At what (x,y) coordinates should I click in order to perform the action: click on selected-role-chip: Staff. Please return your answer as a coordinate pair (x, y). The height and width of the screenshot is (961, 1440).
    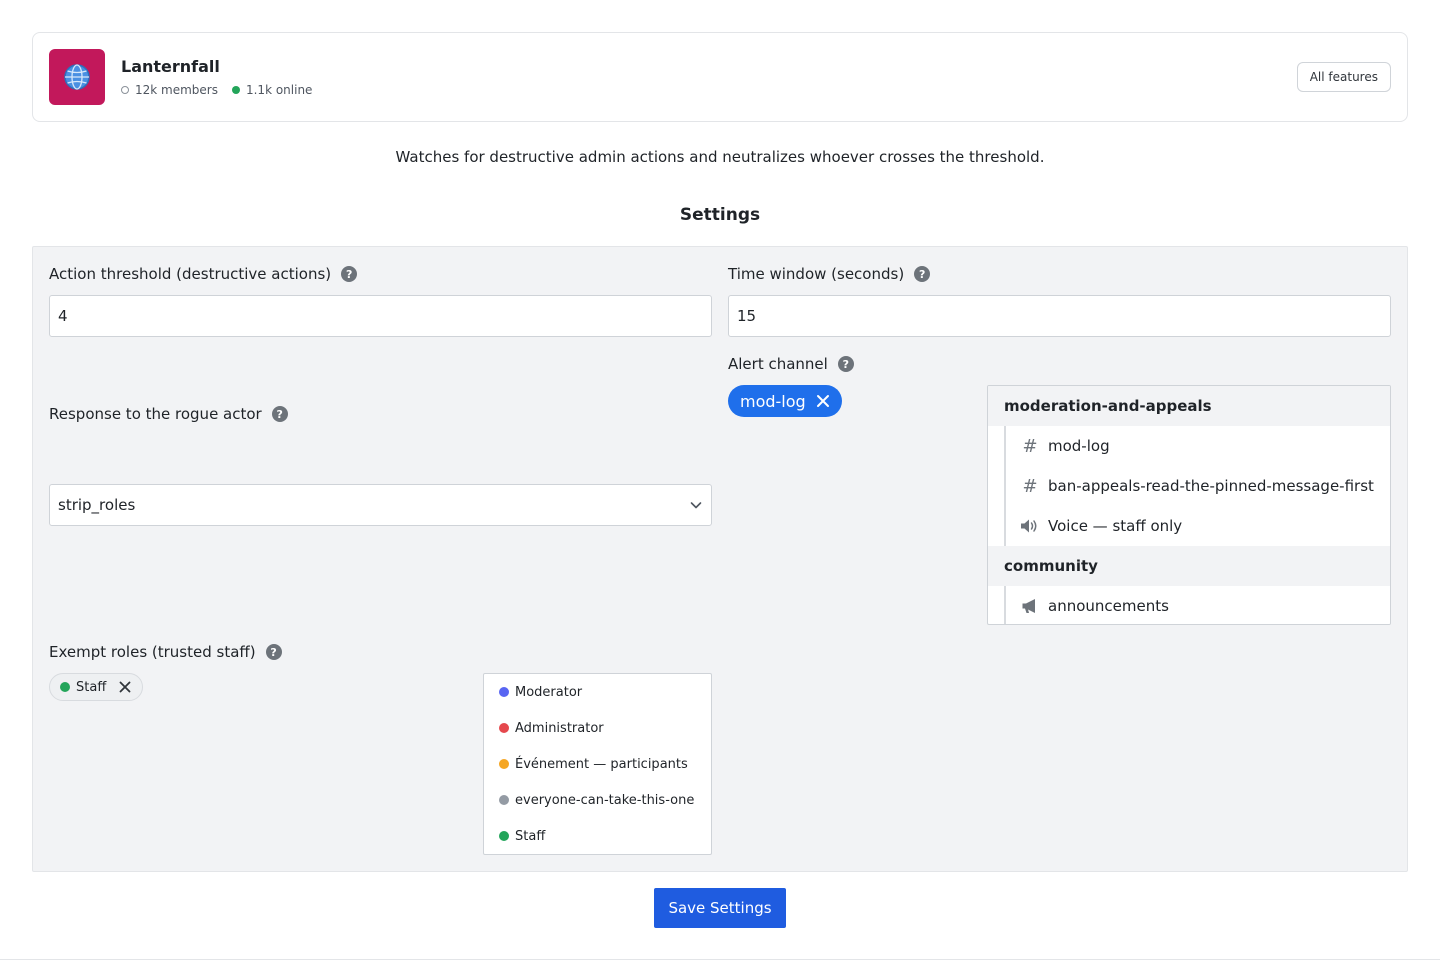
    Looking at the image, I should click on (96, 687).